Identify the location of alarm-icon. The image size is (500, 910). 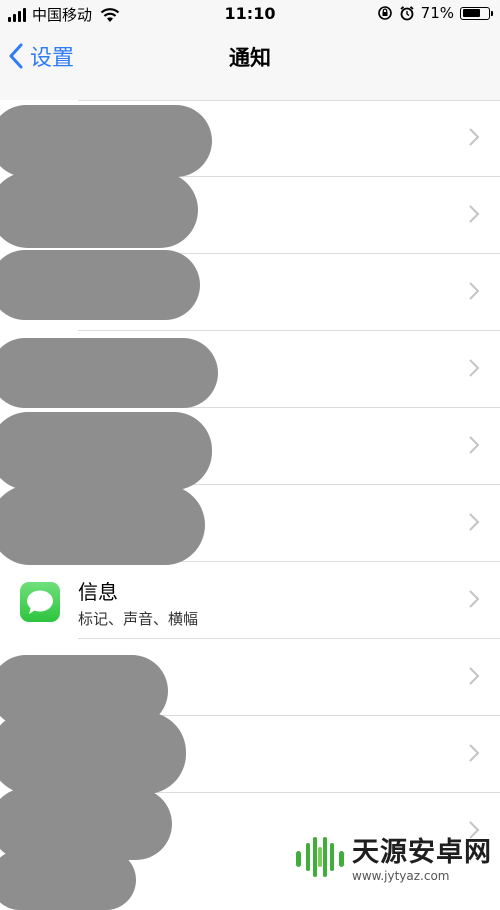
(407, 13).